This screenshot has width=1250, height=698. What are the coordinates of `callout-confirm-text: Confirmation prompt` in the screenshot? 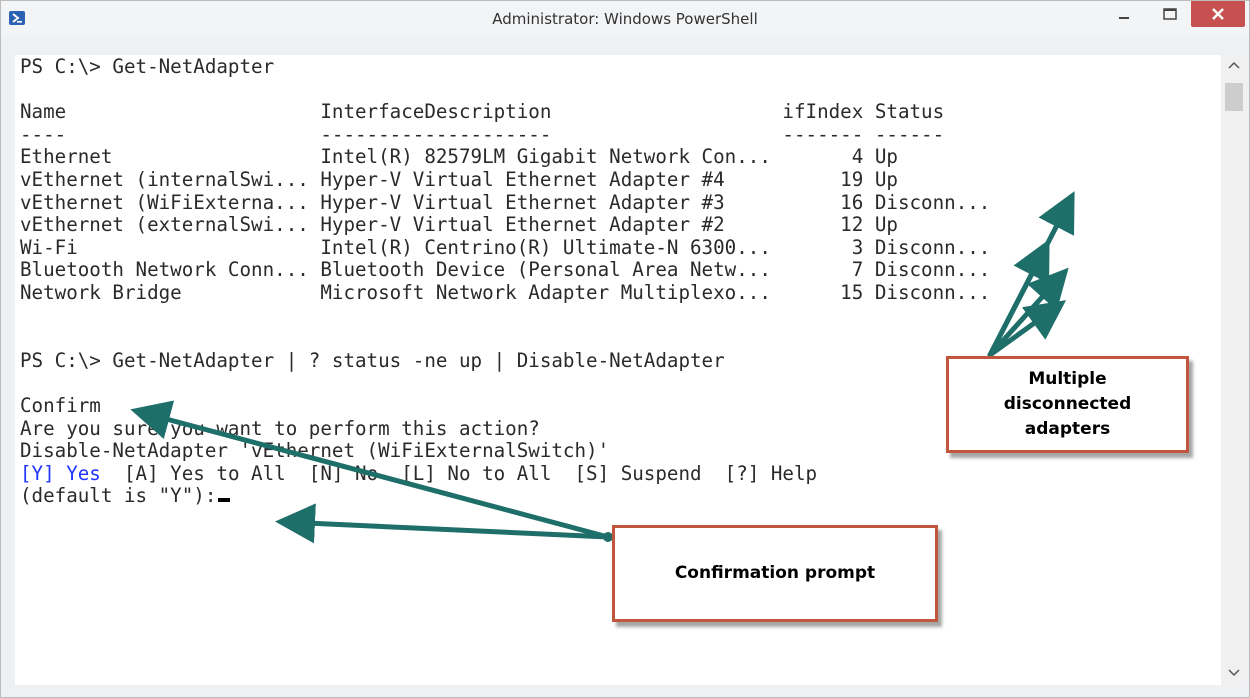 It's located at (775, 573).